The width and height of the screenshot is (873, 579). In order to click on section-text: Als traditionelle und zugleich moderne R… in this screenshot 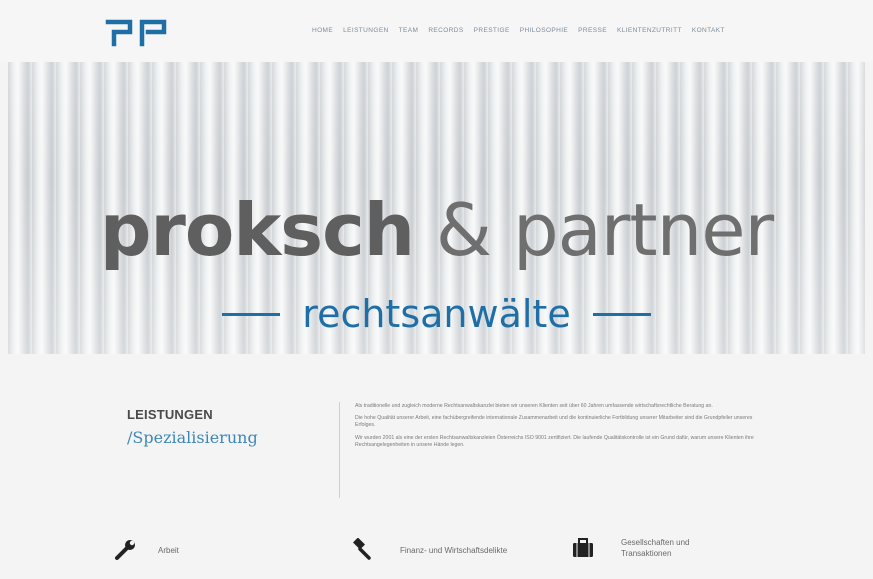, I will do `click(564, 428)`.